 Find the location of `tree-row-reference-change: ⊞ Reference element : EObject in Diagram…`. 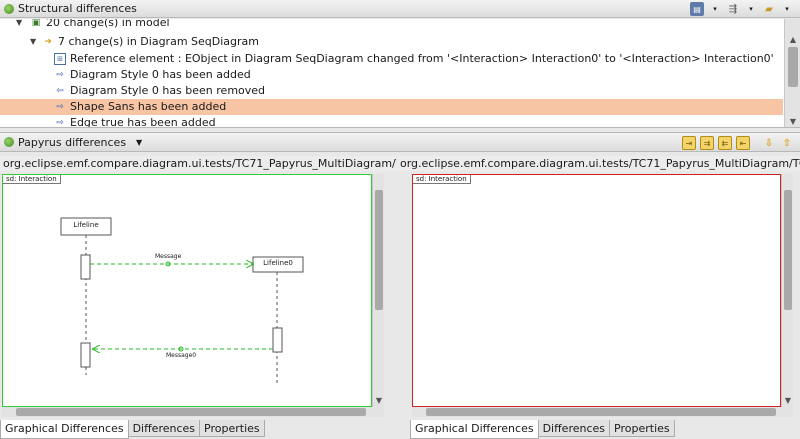

tree-row-reference-change: ⊞ Reference element : EObject in Diagram… is located at coordinates (414, 59).